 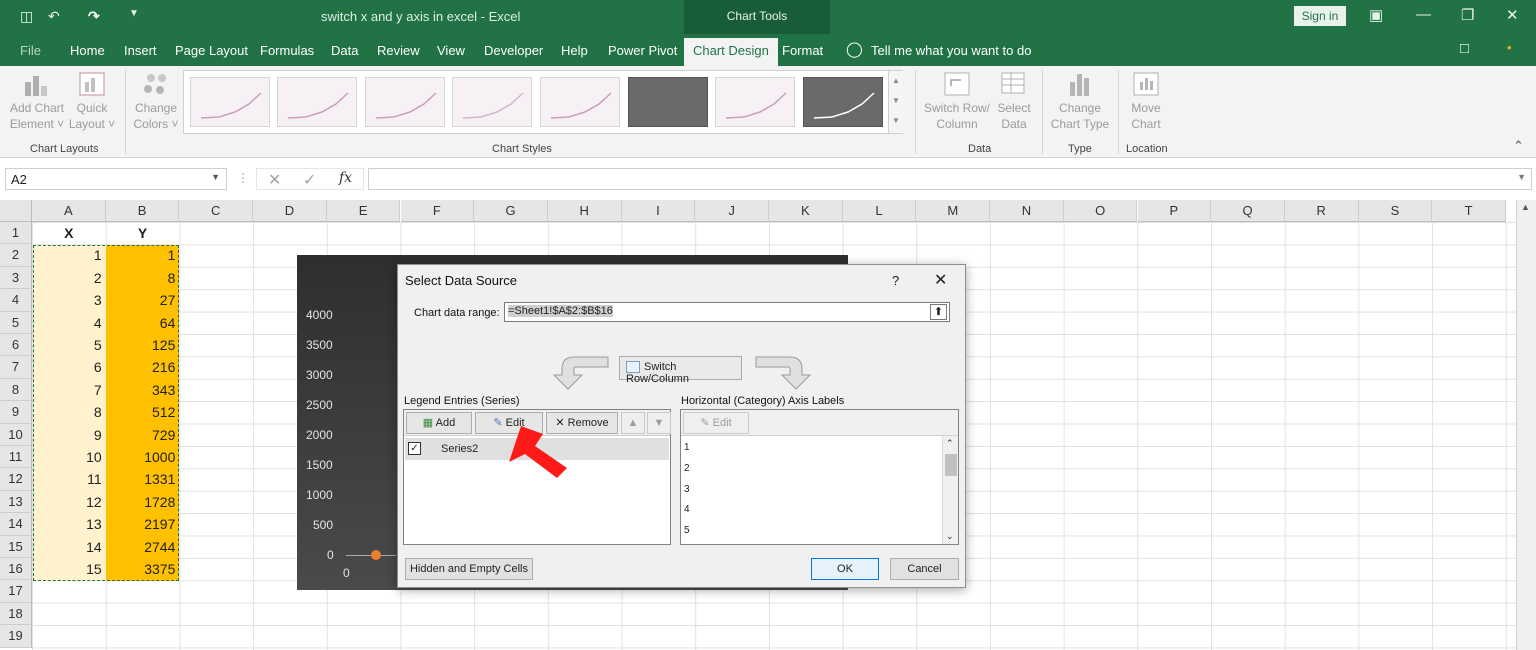 What do you see at coordinates (950, 490) in the screenshot?
I see `axis-list-scrollbar: ⌃ ⌄` at bounding box center [950, 490].